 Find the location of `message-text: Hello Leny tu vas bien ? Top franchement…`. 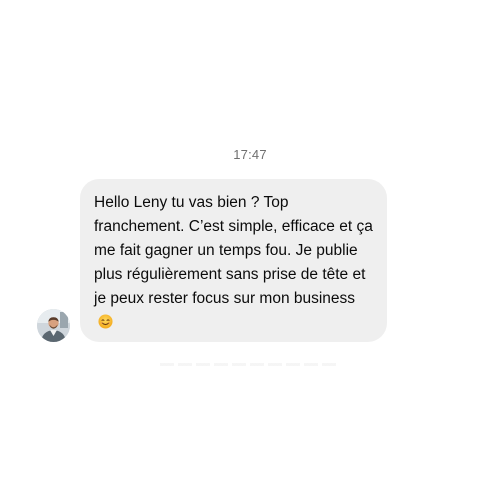

message-text: Hello Leny tu vas bien ? Top franchement… is located at coordinates (233, 250).